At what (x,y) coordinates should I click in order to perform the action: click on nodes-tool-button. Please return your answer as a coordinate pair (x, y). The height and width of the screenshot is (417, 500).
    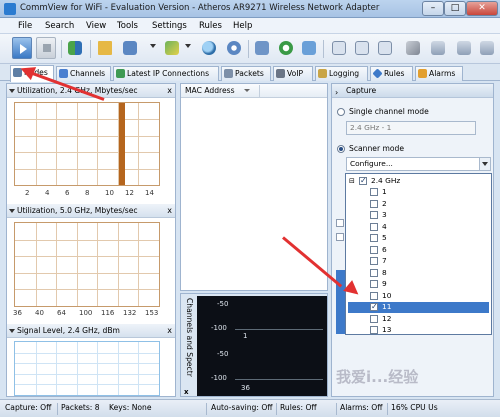
    Looking at the image, I should click on (75, 48).